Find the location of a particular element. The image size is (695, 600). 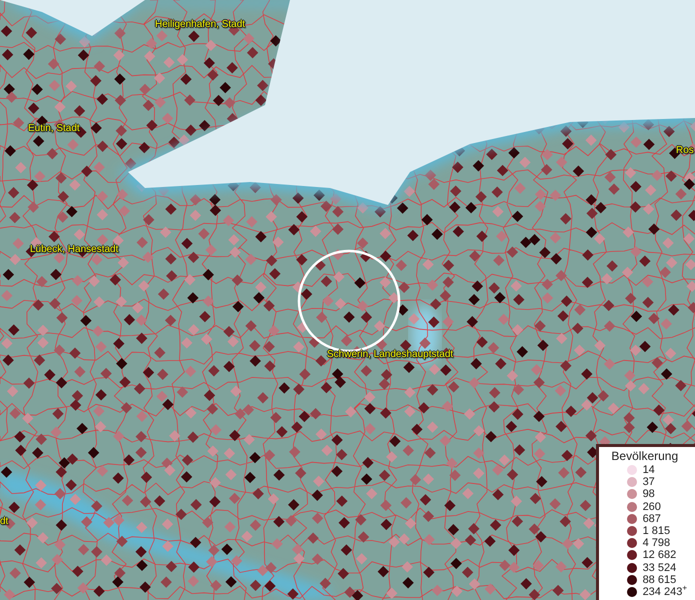

legend-label: 37 is located at coordinates (648, 482).